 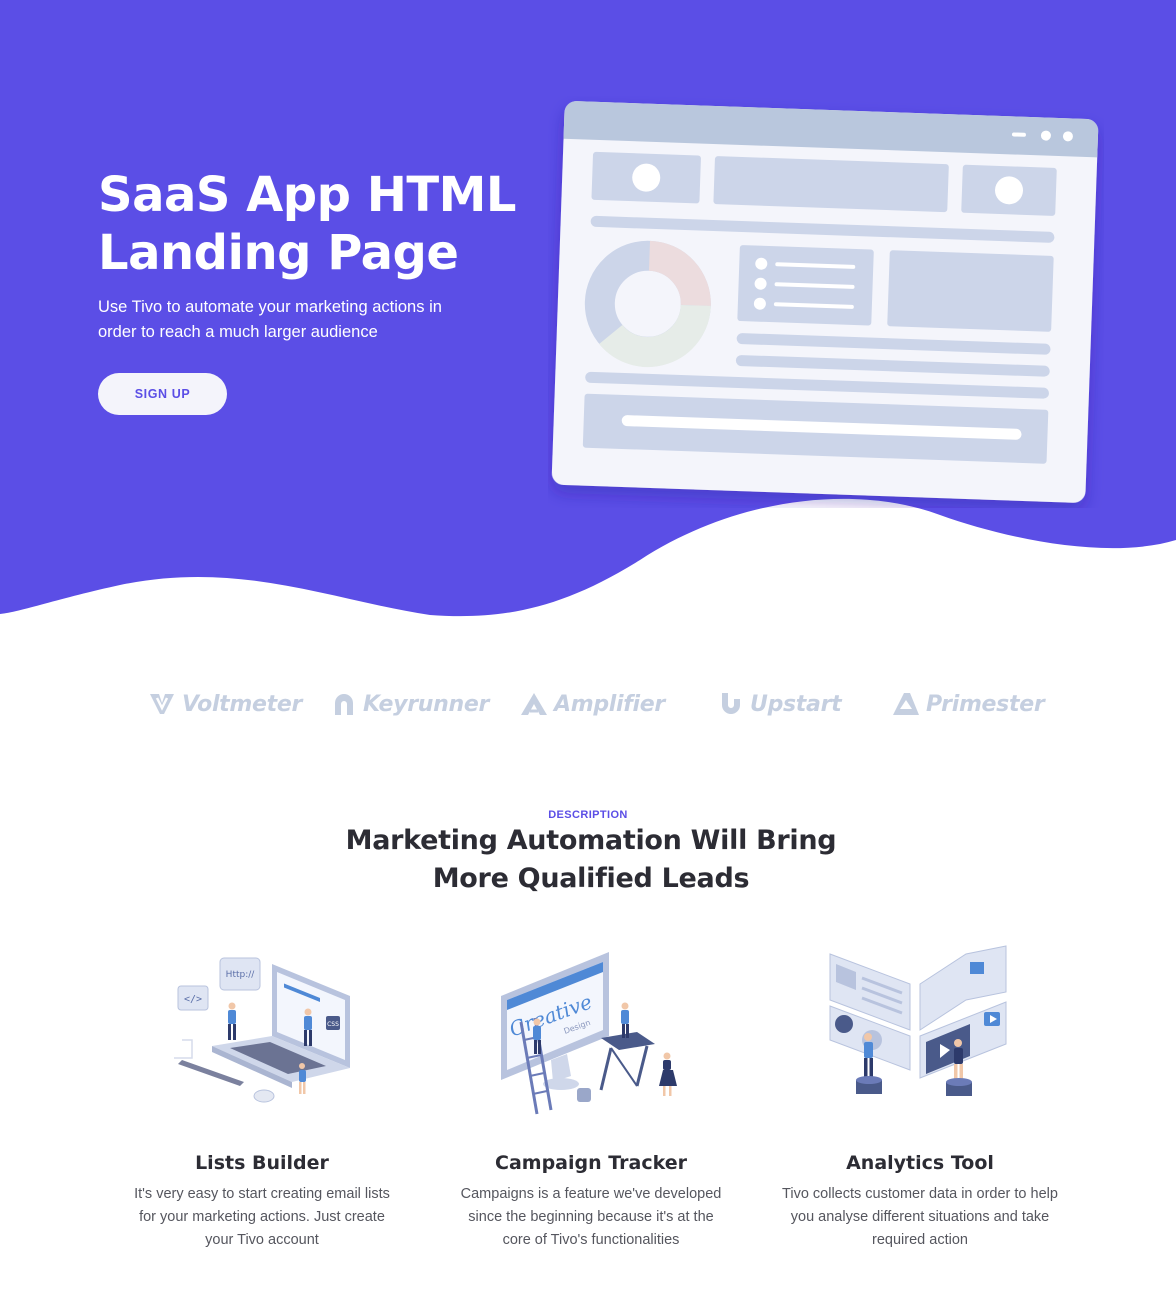 I want to click on logo-name: Keyrunner, so click(x=426, y=704).